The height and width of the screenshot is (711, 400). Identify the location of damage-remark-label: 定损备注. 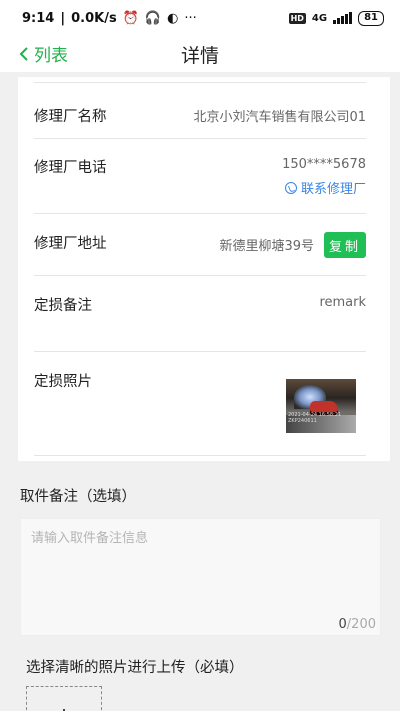
(63, 306).